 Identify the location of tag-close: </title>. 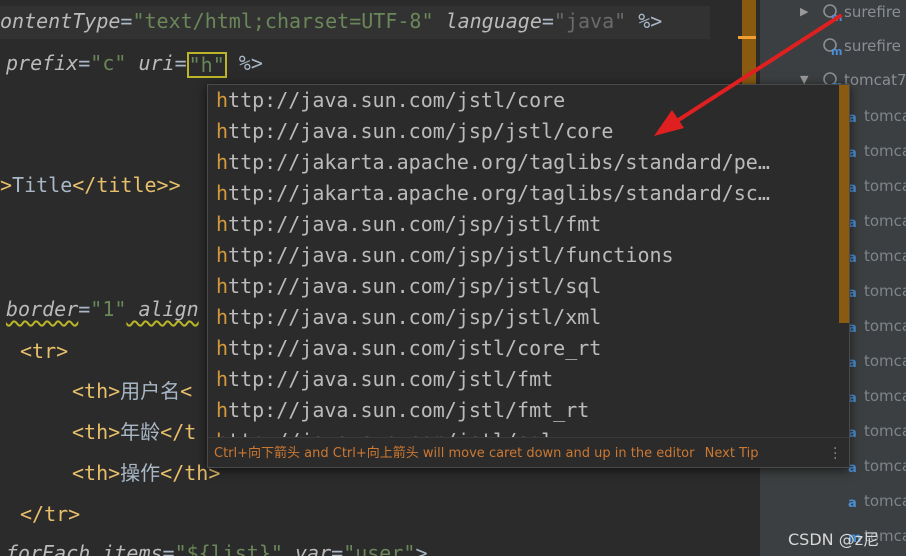
(120, 185).